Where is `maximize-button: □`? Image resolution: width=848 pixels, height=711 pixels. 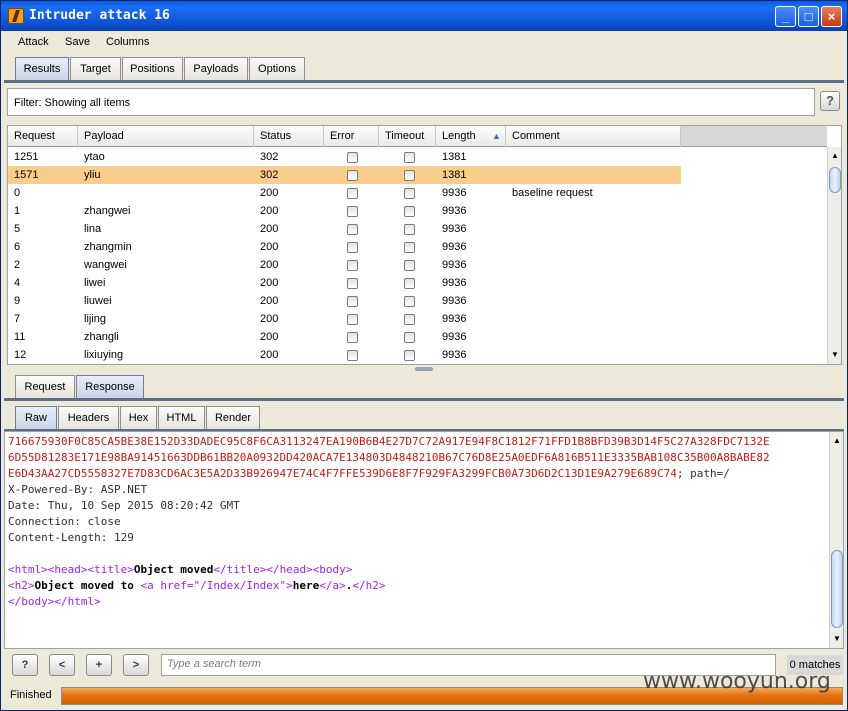
maximize-button: □ is located at coordinates (808, 16).